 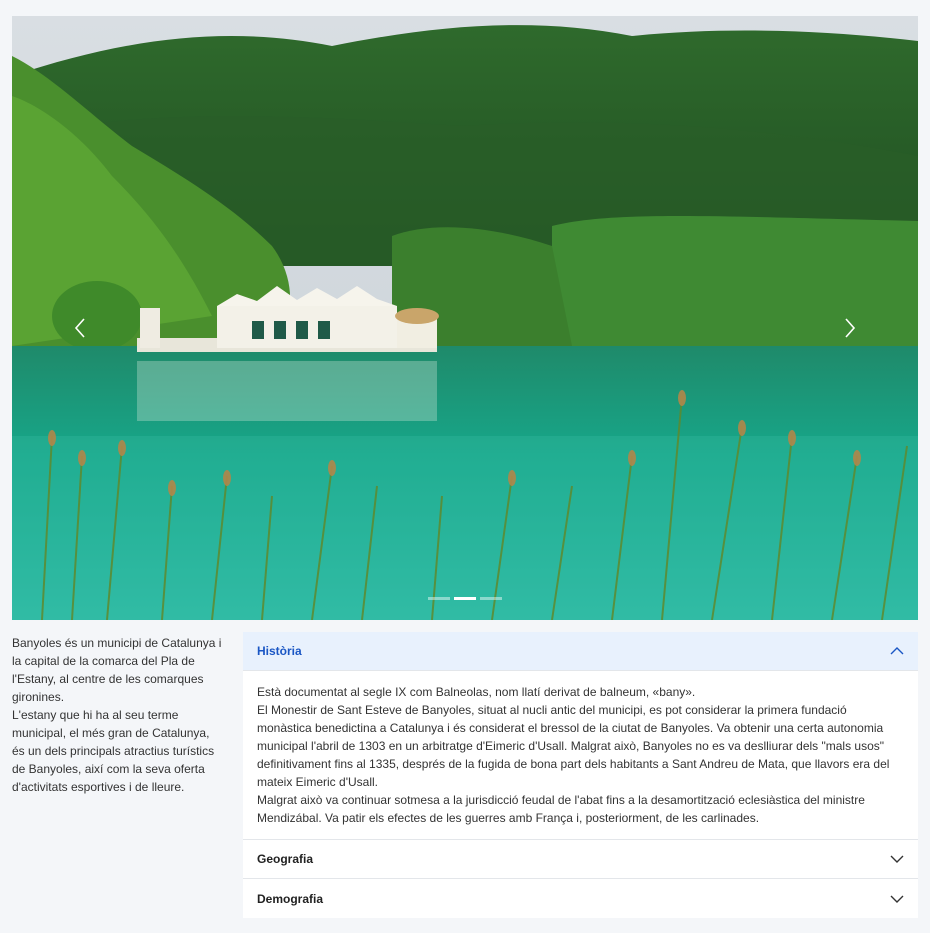 I want to click on accordion-title: Demografia, so click(x=290, y=898).